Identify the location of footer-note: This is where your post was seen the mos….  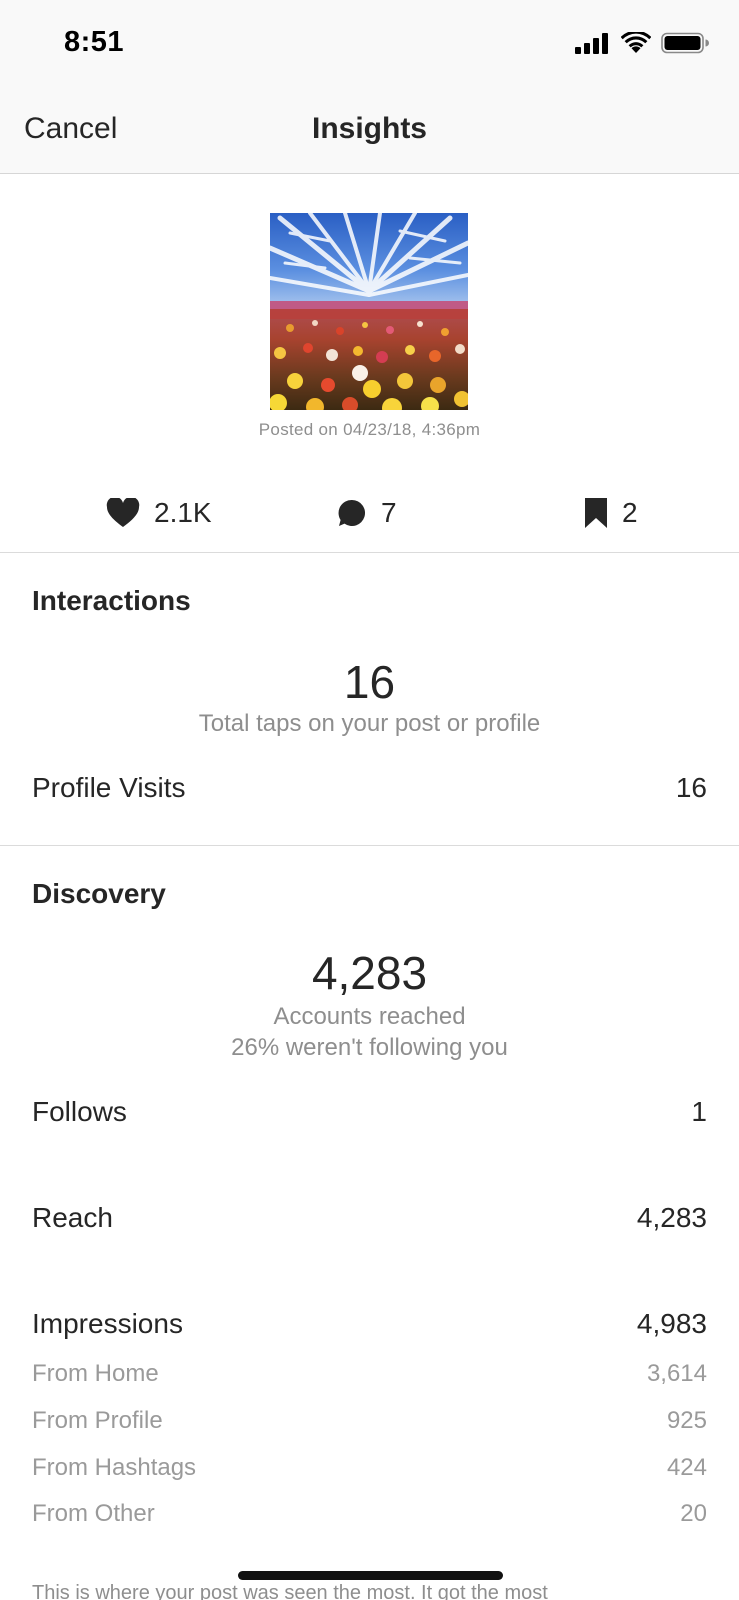
(290, 1591).